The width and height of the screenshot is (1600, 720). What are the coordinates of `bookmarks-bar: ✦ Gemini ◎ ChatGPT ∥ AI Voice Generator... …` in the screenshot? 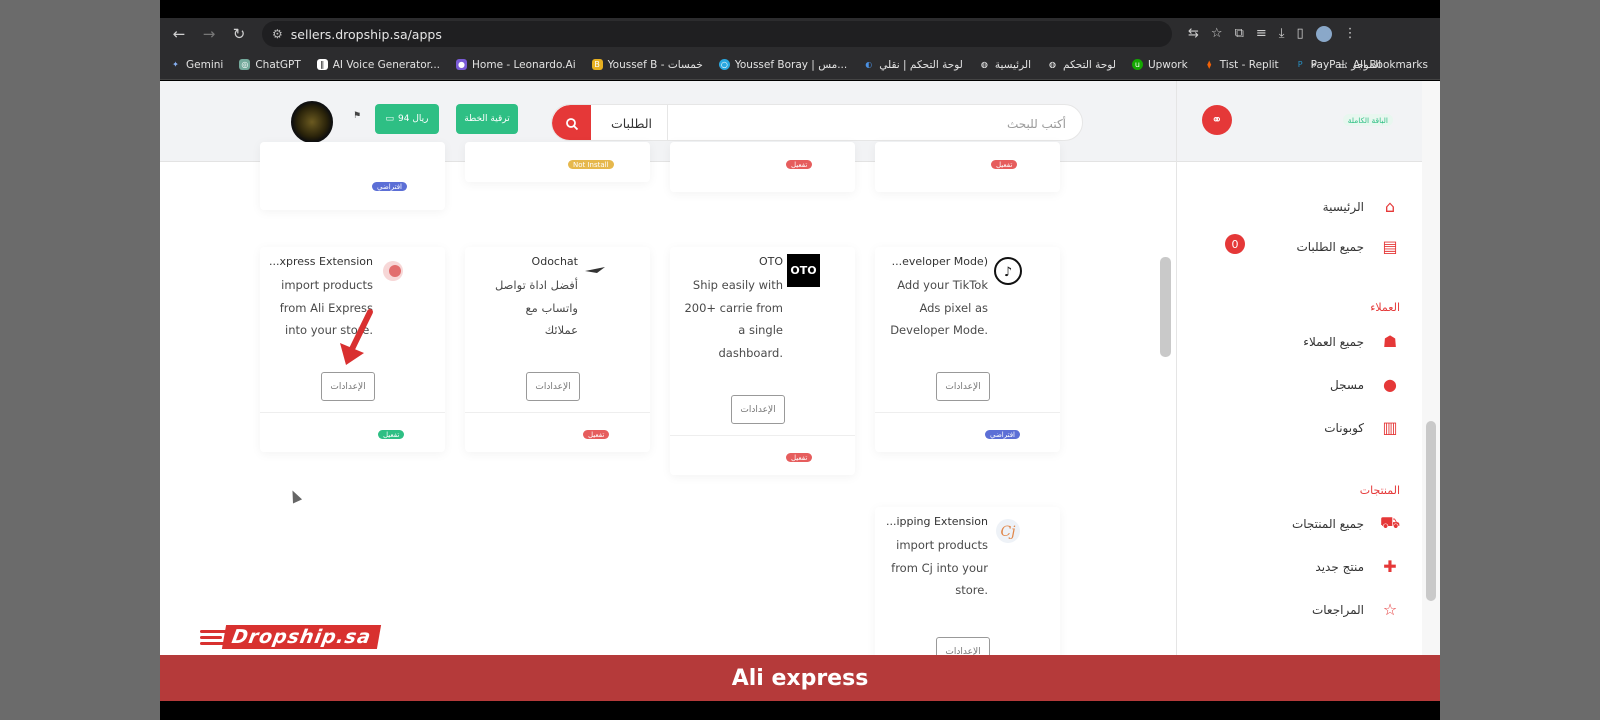 It's located at (800, 65).